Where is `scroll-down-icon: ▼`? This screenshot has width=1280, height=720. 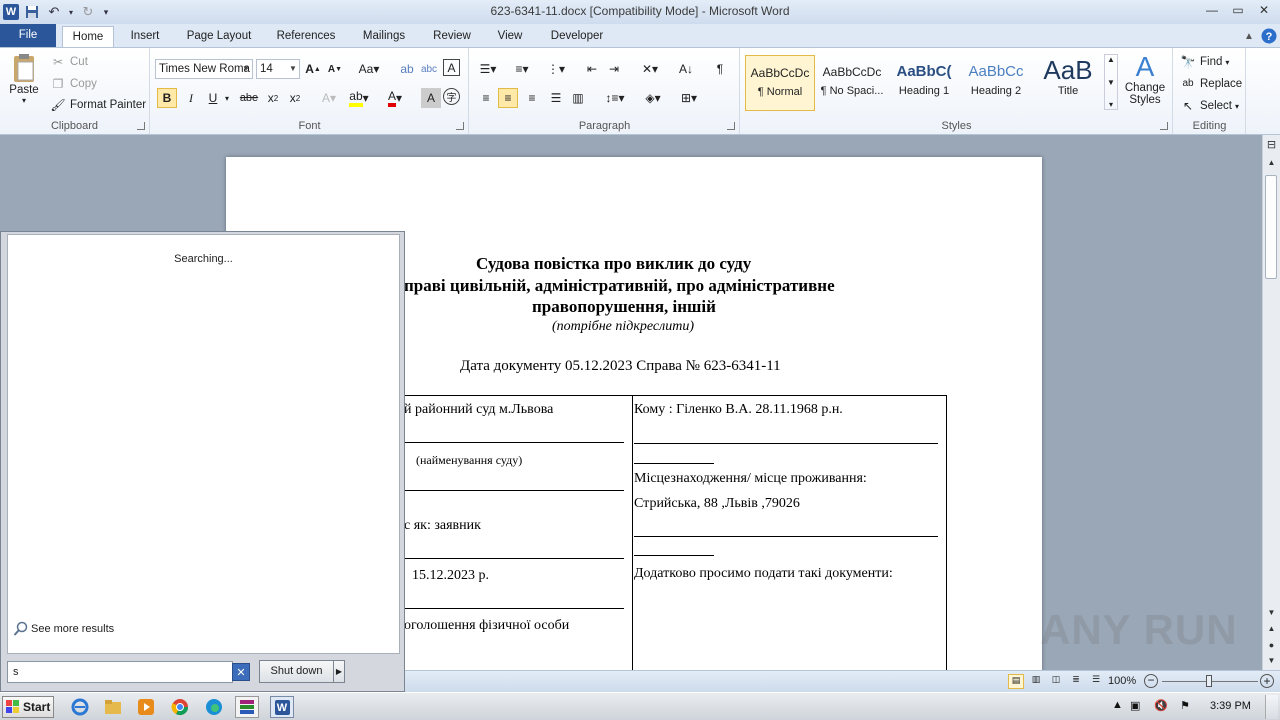
scroll-down-icon: ▼ is located at coordinates (1271, 613).